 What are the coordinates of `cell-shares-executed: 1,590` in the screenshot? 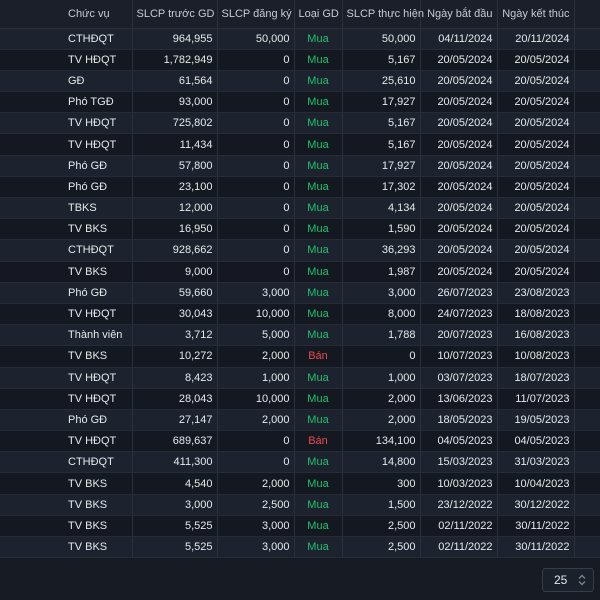 It's located at (381, 229).